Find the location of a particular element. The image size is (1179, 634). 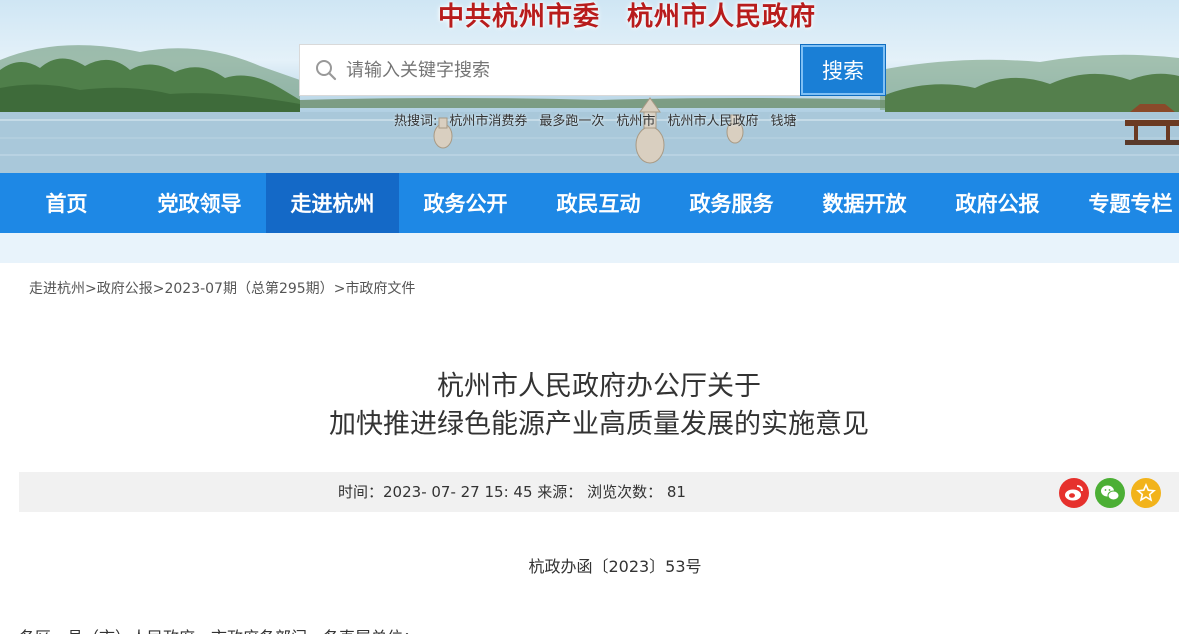

weibo-icon is located at coordinates (1074, 493).